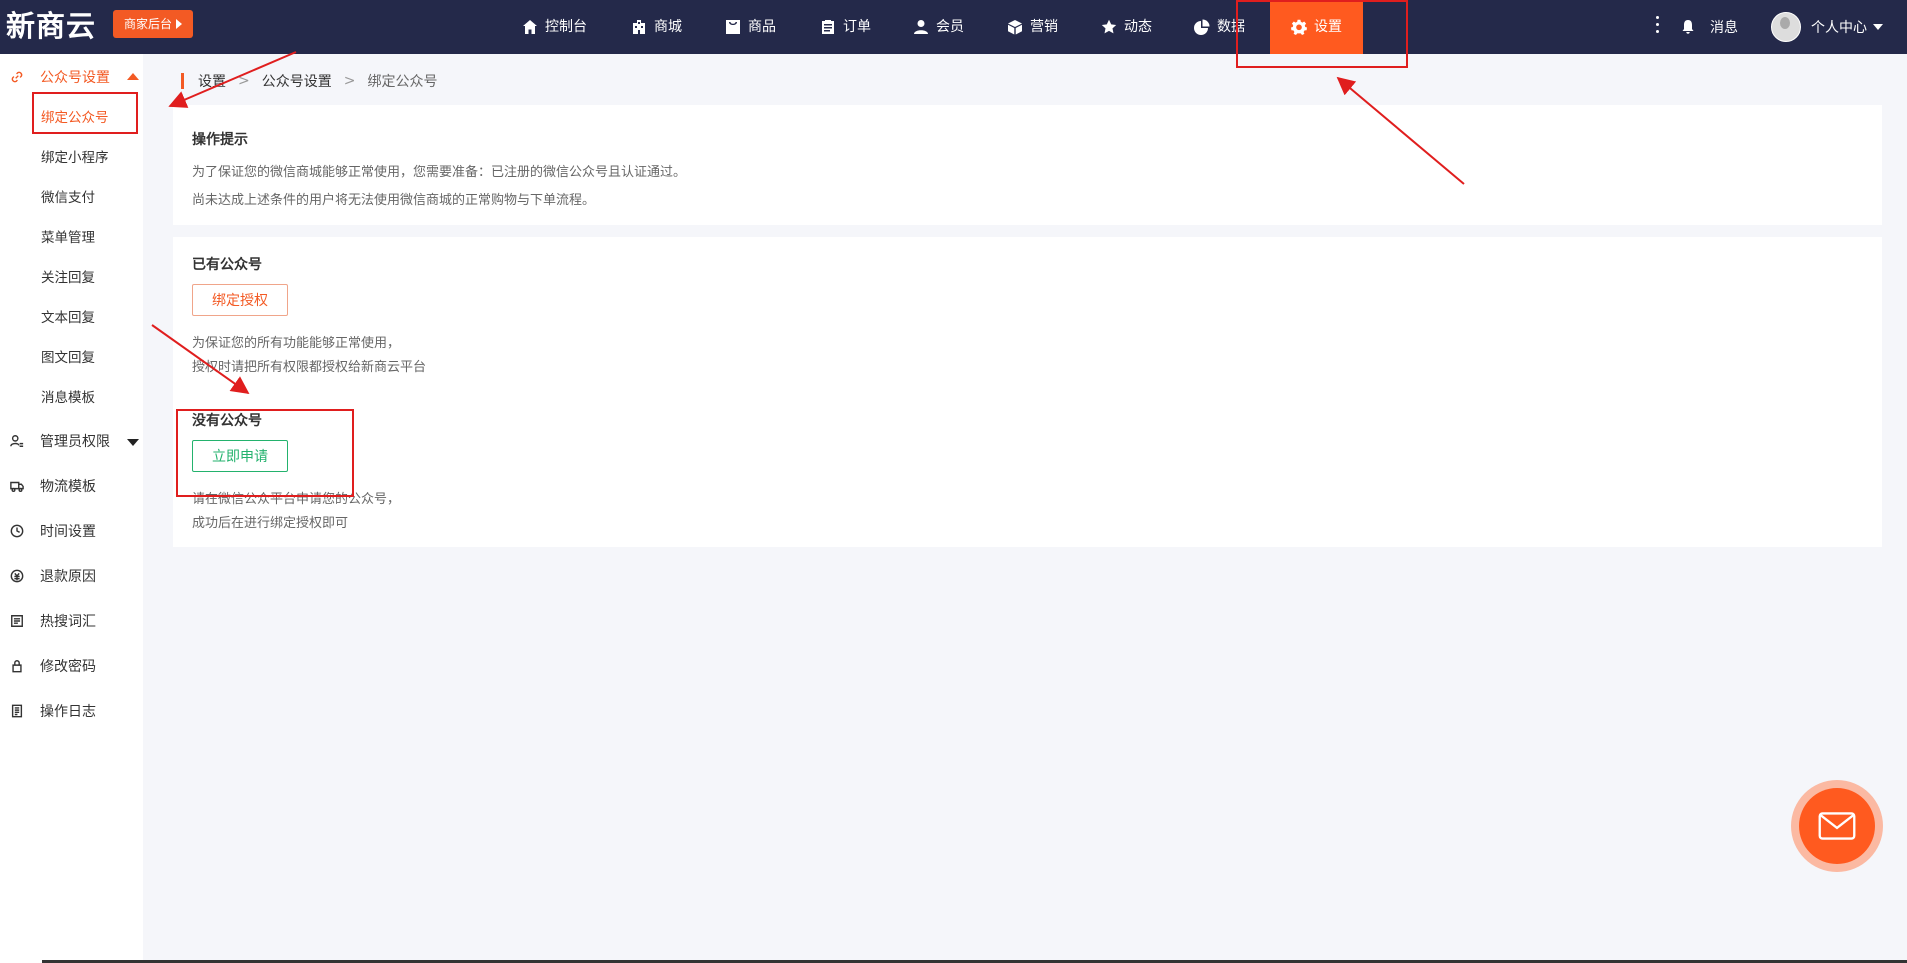  I want to click on sidebar-group-hot-search-words: 热搜词汇, so click(71, 621).